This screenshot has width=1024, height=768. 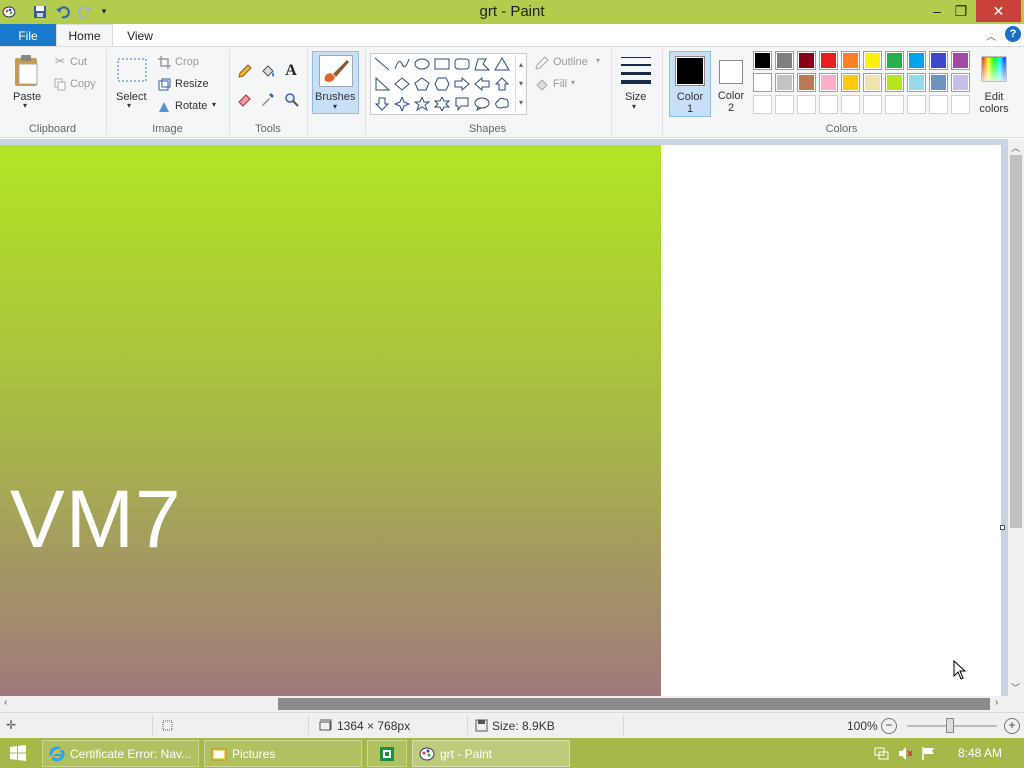 I want to click on zoom-in-button: +, so click(x=1012, y=726).